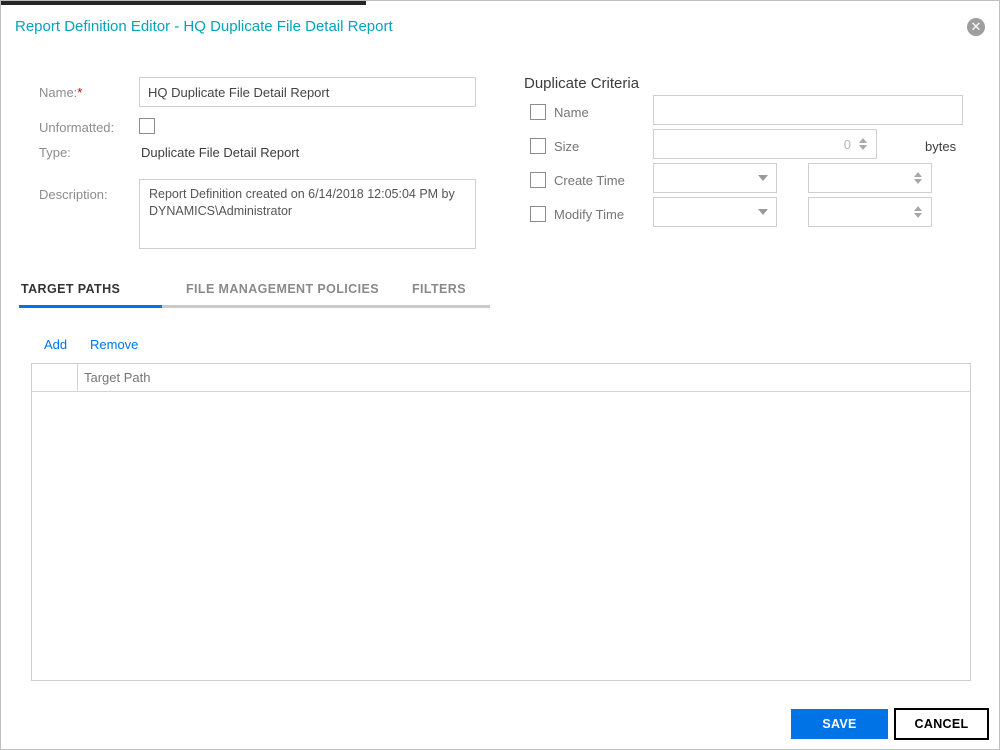 This screenshot has height=750, width=1000. What do you see at coordinates (859, 178) in the screenshot?
I see `create-time-value-input` at bounding box center [859, 178].